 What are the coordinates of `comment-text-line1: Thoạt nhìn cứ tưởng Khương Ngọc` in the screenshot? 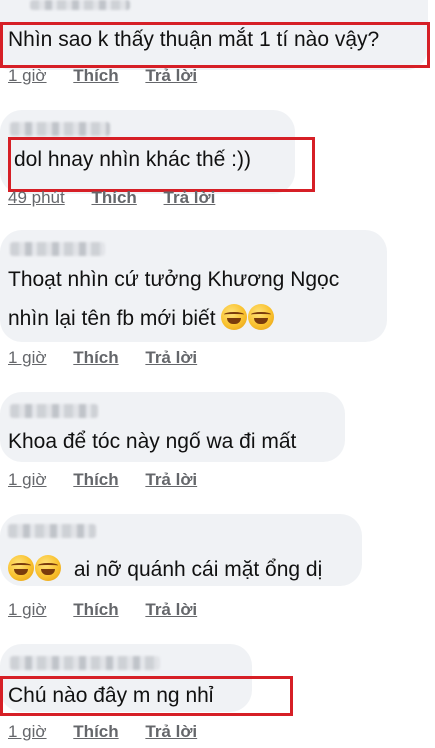 It's located at (174, 279).